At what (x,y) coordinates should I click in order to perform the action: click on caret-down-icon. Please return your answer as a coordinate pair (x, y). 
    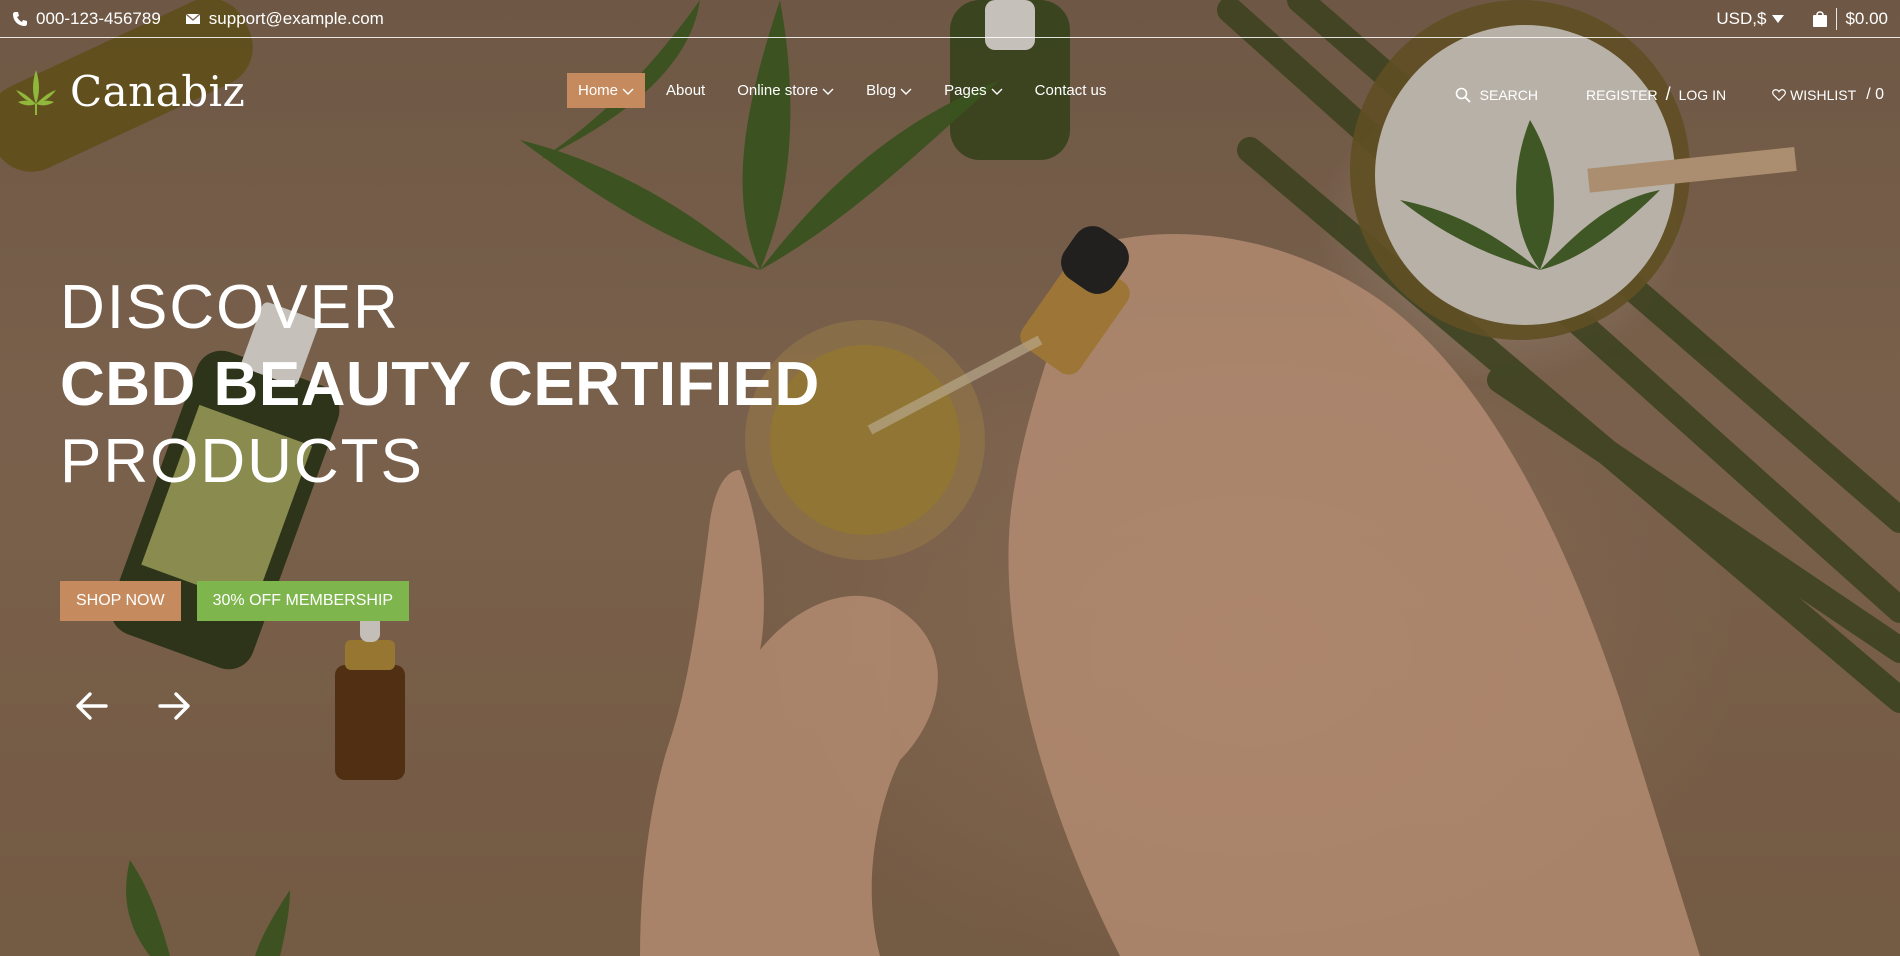
    Looking at the image, I should click on (1778, 18).